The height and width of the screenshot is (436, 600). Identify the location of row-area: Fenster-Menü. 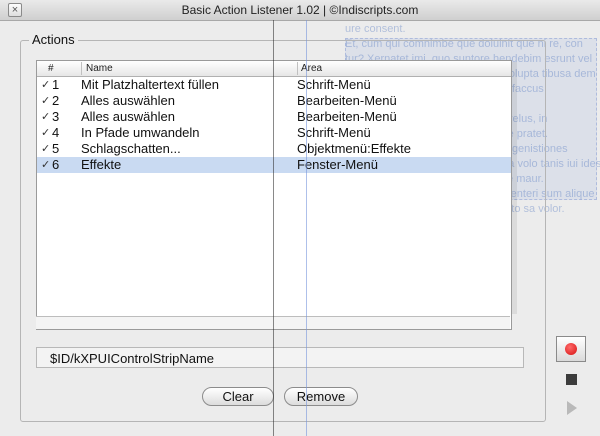
(337, 164).